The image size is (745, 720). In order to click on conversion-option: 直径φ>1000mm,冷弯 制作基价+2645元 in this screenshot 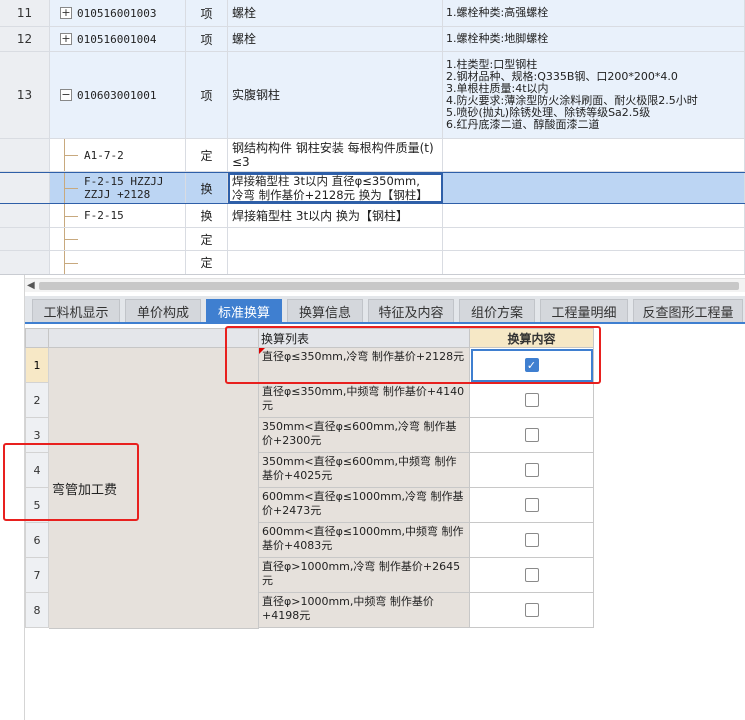, I will do `click(364, 575)`.